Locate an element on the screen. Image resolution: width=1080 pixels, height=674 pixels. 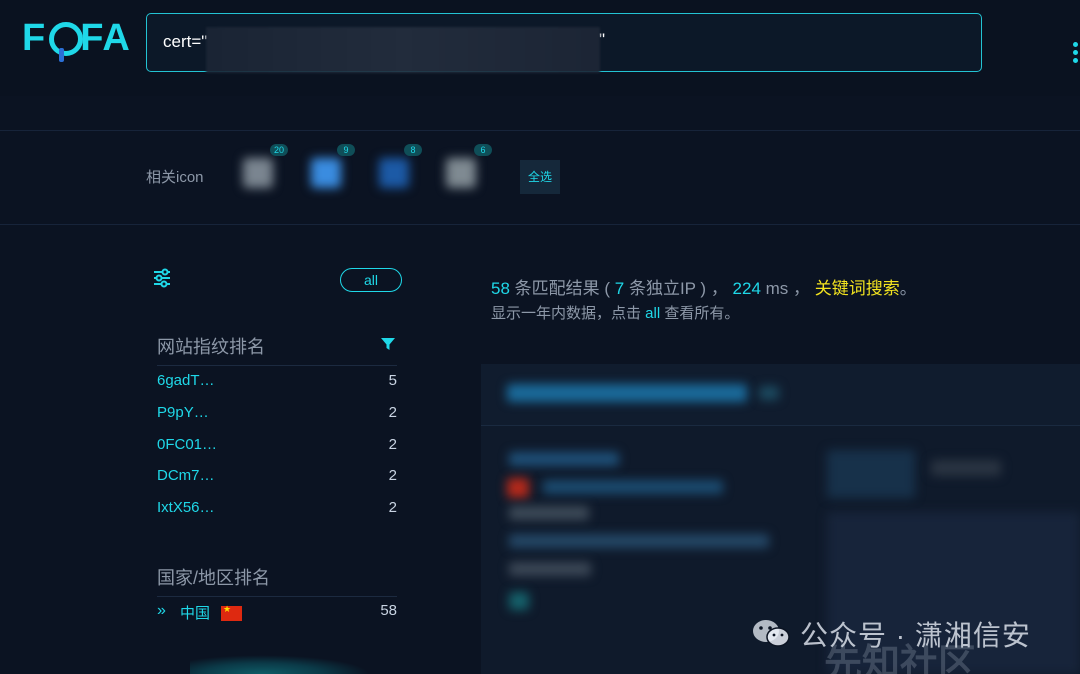
list-item: P9pY… 2 is located at coordinates (277, 416).